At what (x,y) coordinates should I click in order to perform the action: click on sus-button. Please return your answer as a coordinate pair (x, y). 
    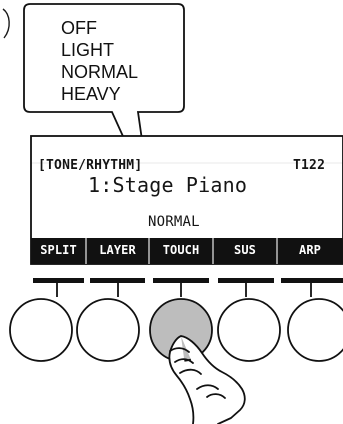
    Looking at the image, I should click on (249, 330).